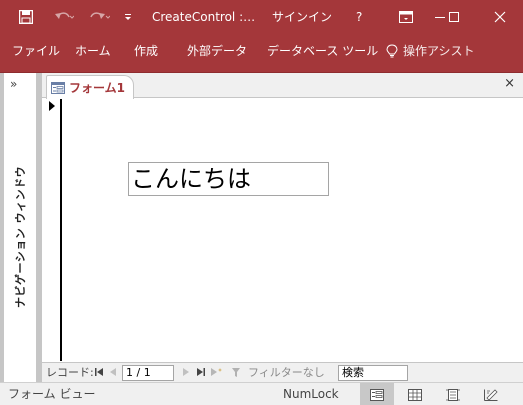  I want to click on text-box-control: こんにちは, so click(228, 179).